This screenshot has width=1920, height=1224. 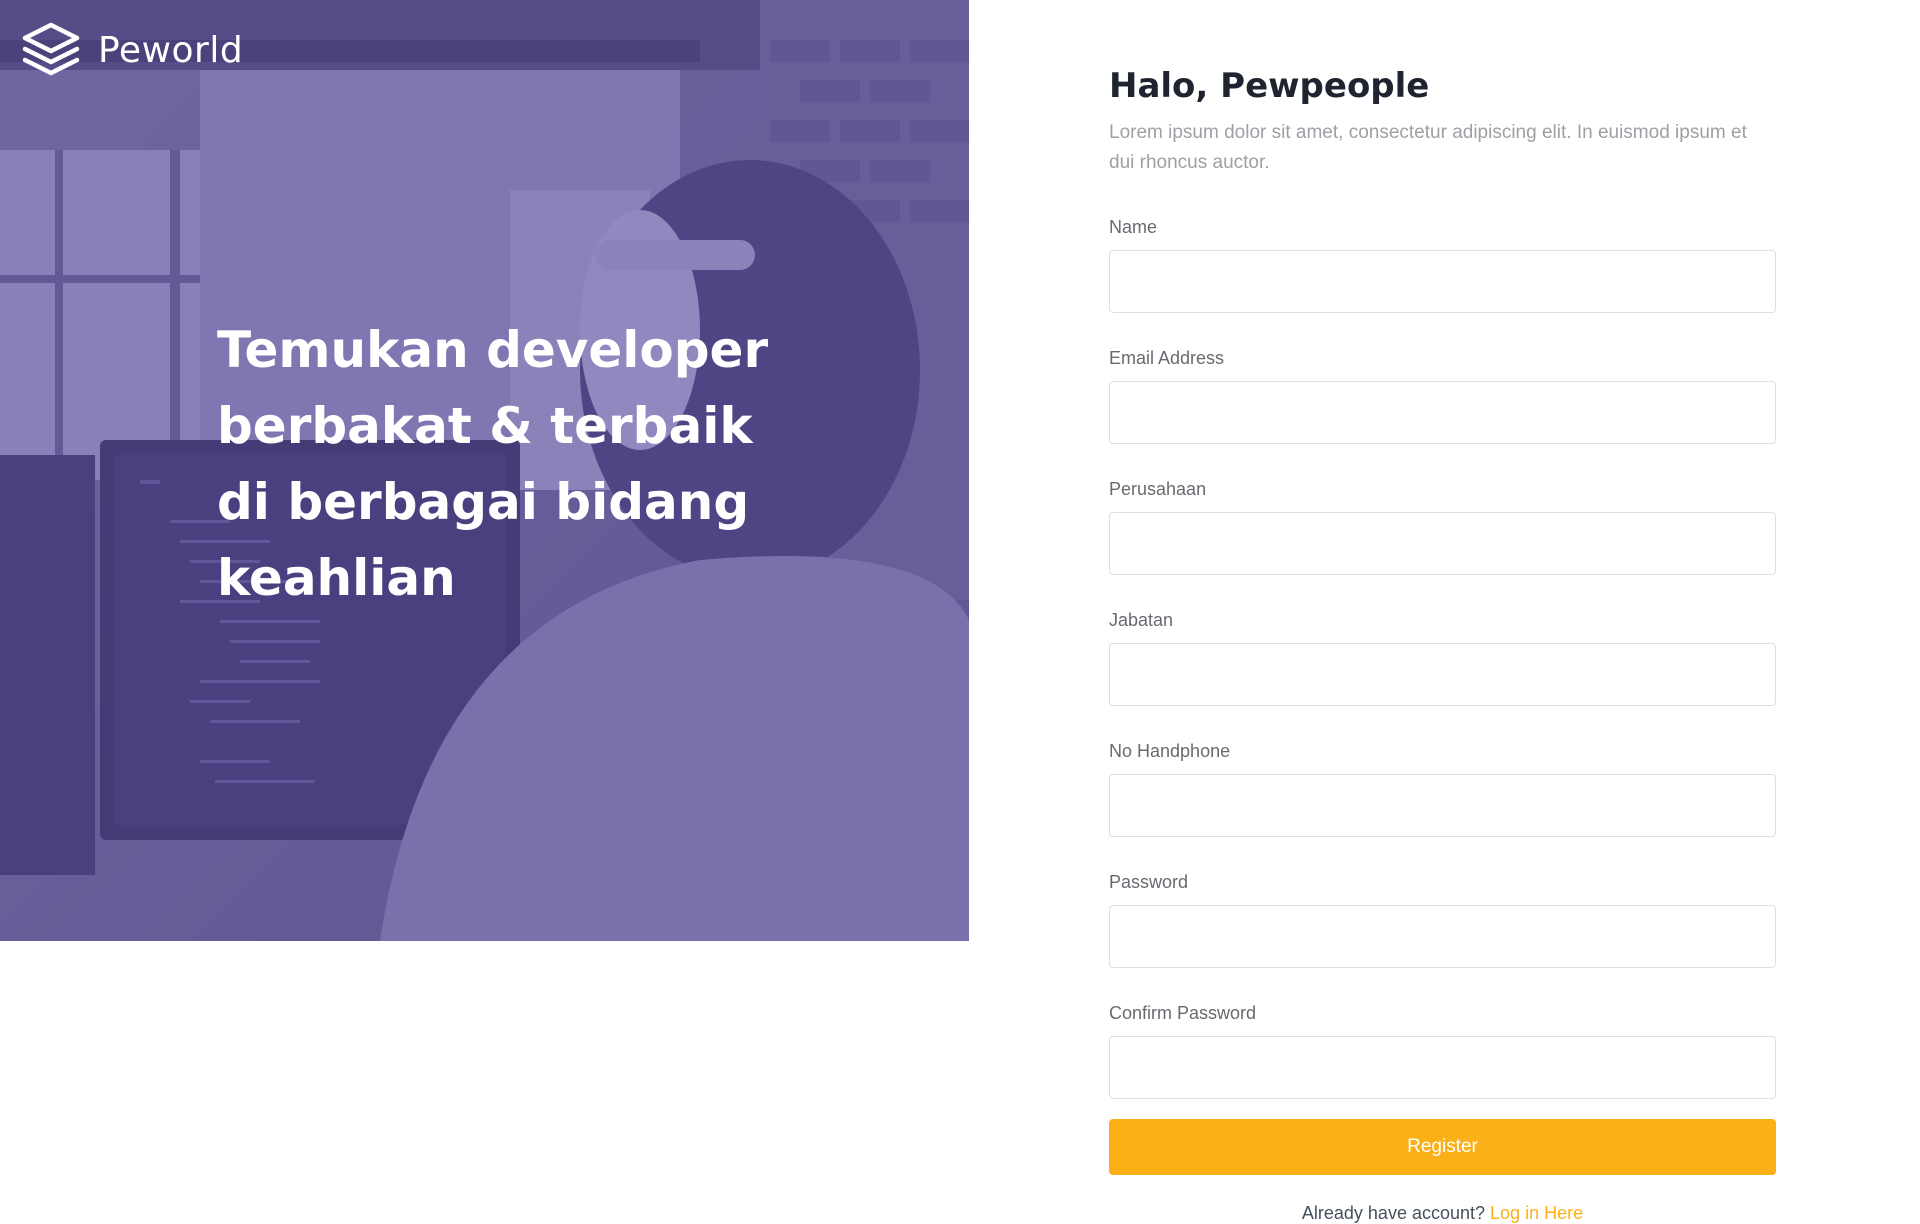 I want to click on company-input, so click(x=1442, y=543).